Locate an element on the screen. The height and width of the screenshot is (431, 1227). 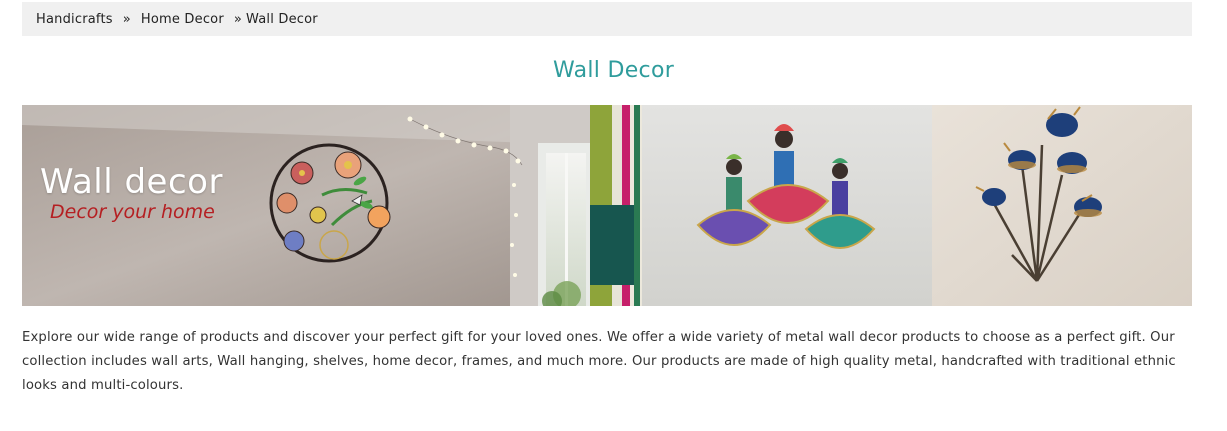
breadcrumb: Handicrafts » Home Decor » Wall Decor is located at coordinates (607, 19).